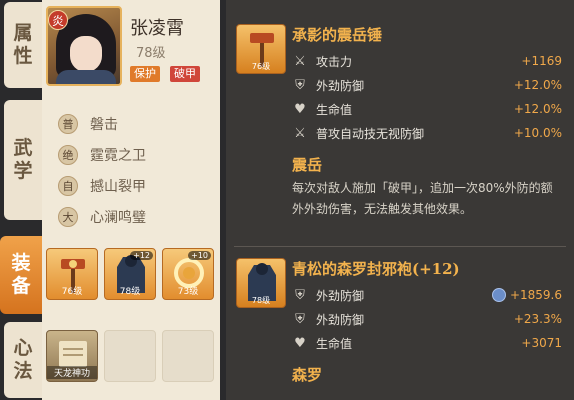 The image size is (574, 400). What do you see at coordinates (118, 186) in the screenshot?
I see `skill-name: 撼山裂甲` at bounding box center [118, 186].